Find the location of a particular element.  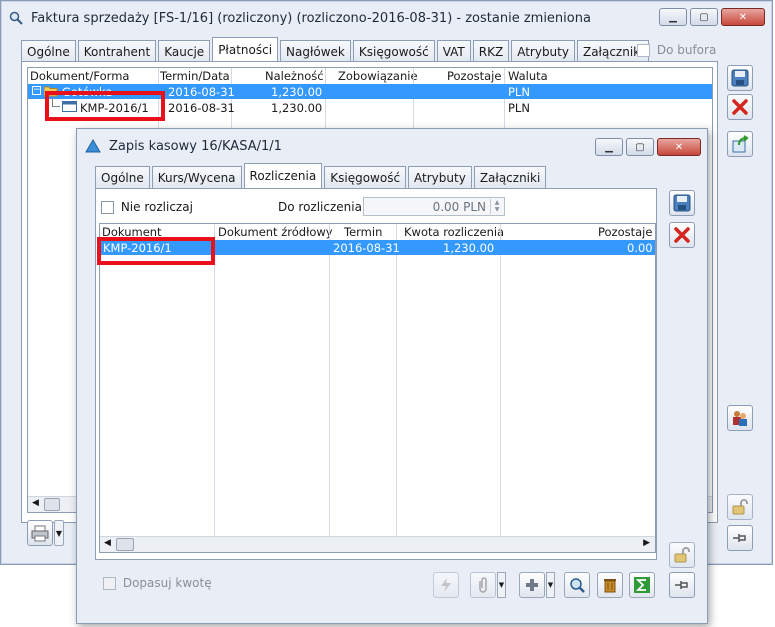

sum-button is located at coordinates (642, 585).